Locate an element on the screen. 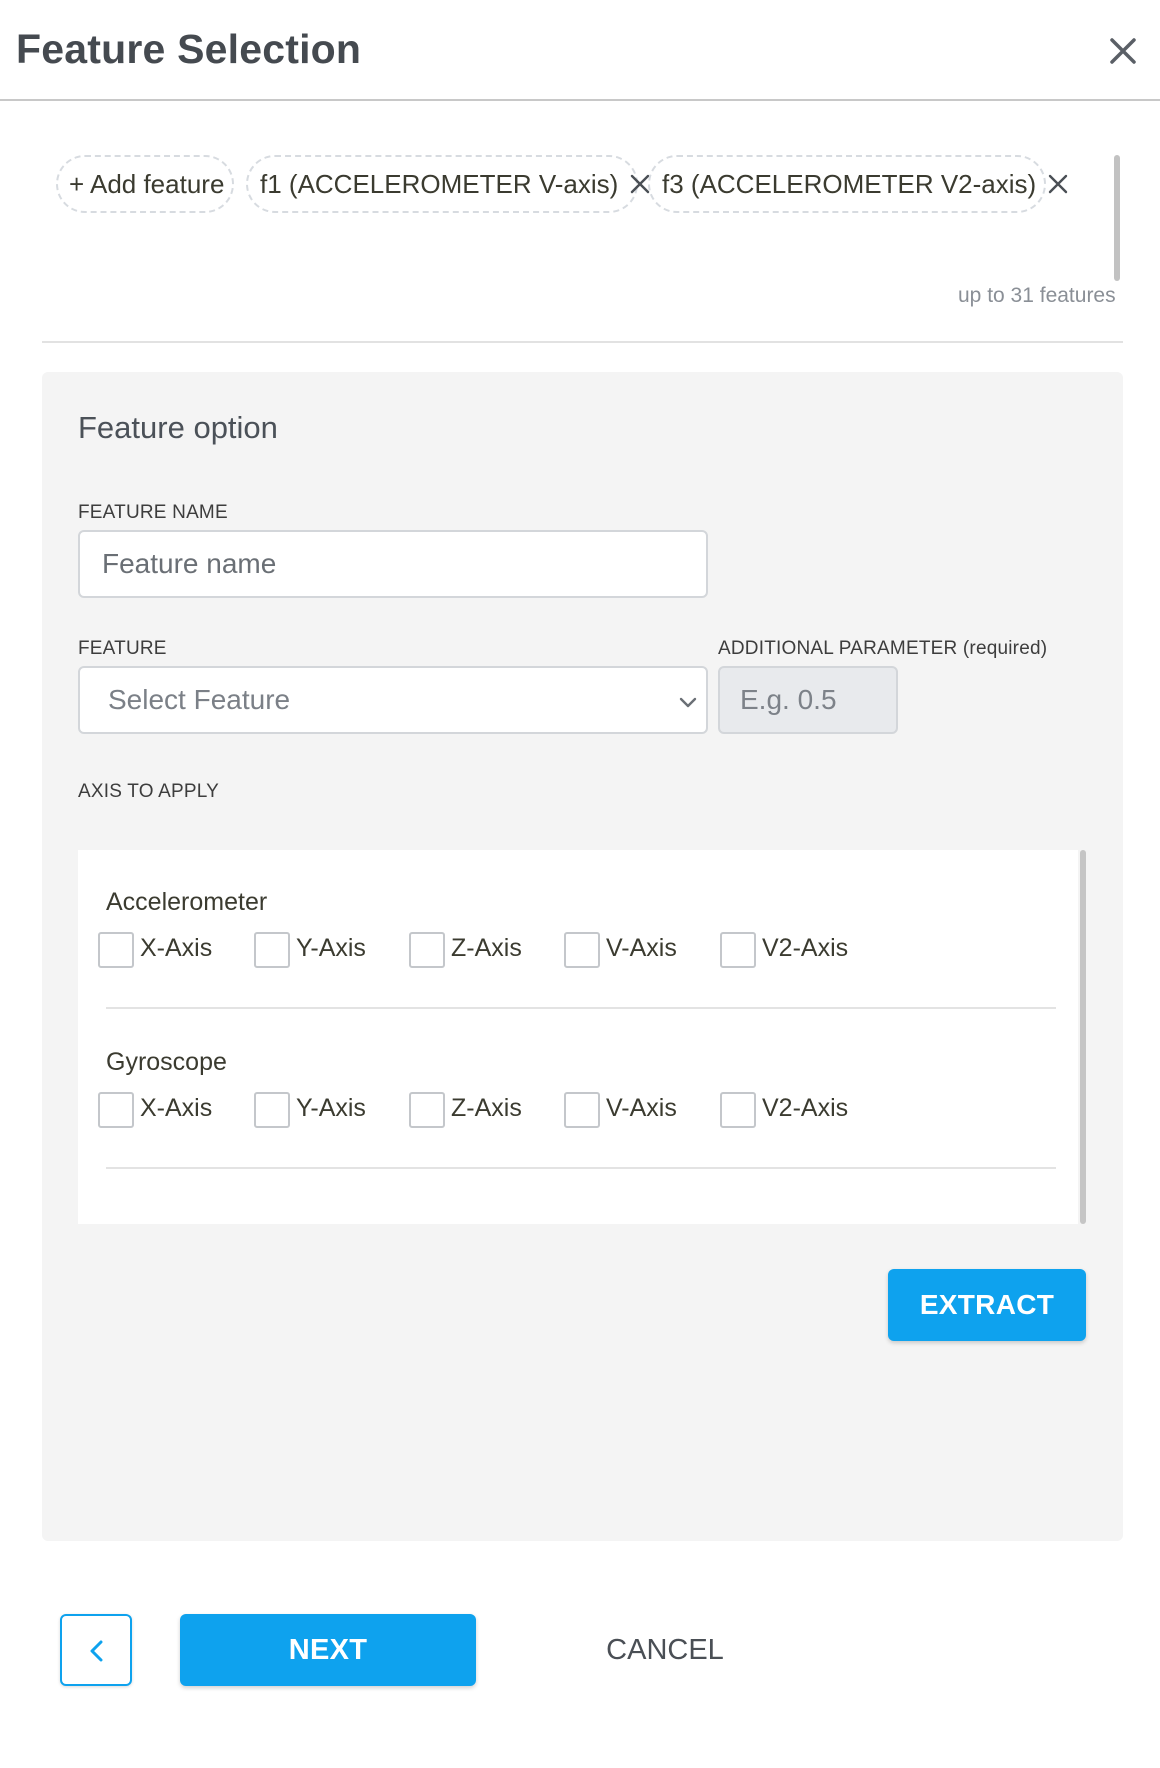 This screenshot has height=1768, width=1160. additional-parameter-label: ADDITIONAL PARAMETER (required) is located at coordinates (883, 648).